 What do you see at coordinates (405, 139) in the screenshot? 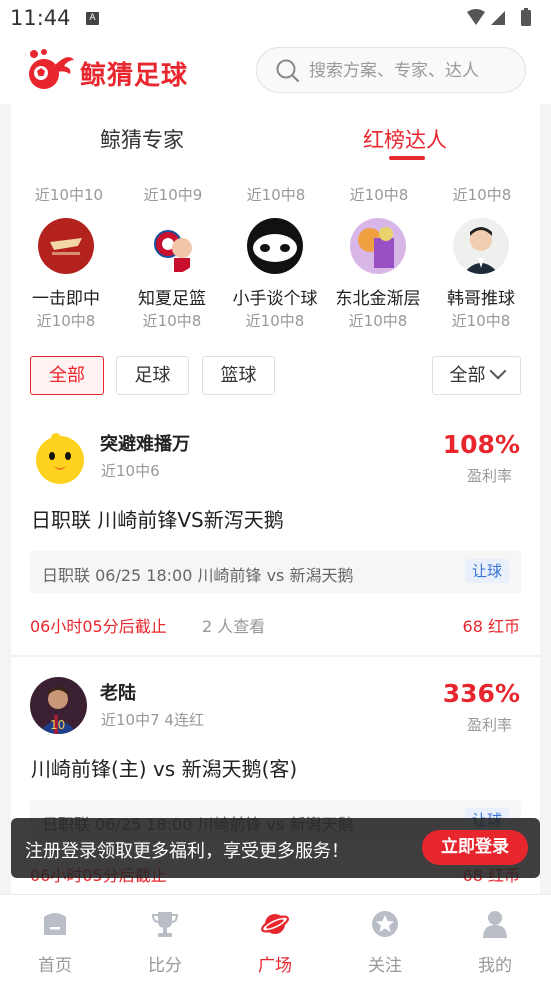
I see `tab-red-list: 红榜达人` at bounding box center [405, 139].